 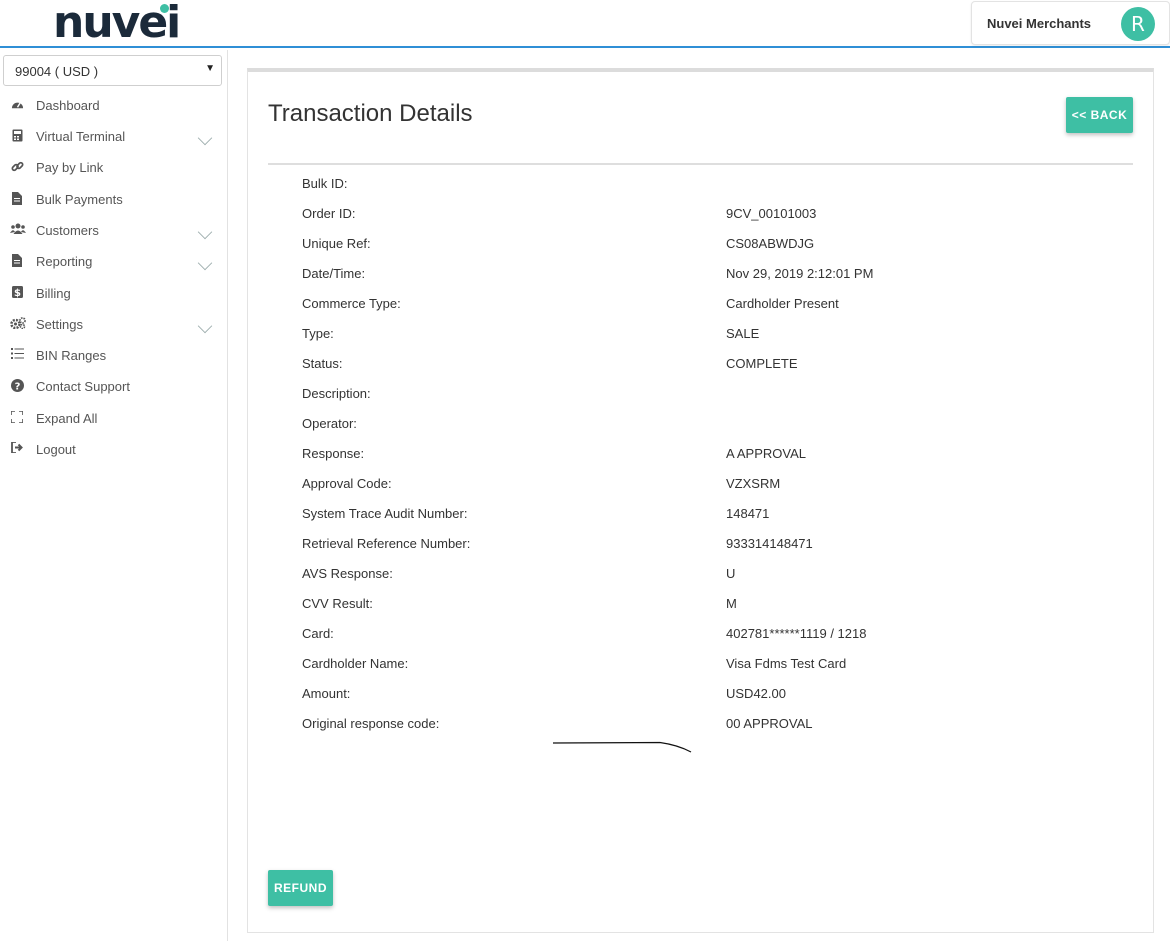 I want to click on sidebar-item-settings: Settings, so click(x=114, y=324).